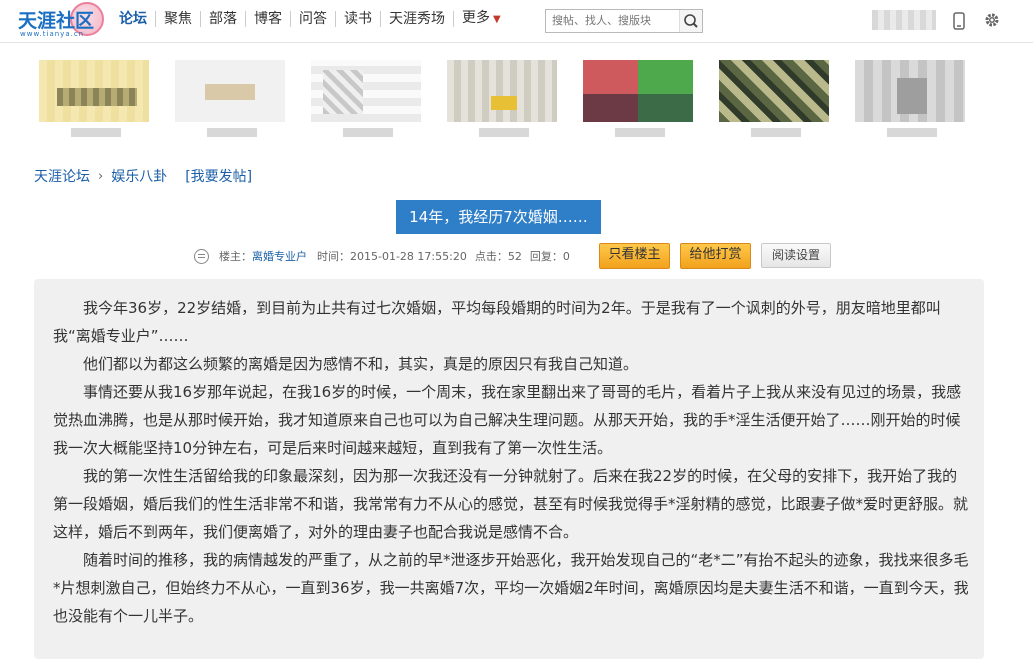  I want to click on chevron-right-icon: ›, so click(101, 176).